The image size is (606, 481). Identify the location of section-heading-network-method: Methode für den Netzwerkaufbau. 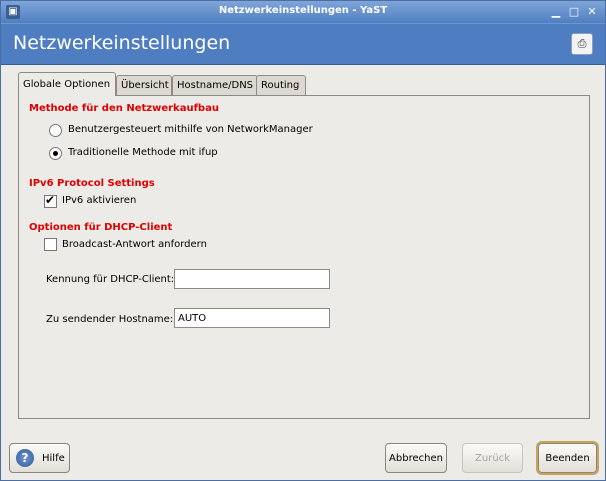
(124, 108).